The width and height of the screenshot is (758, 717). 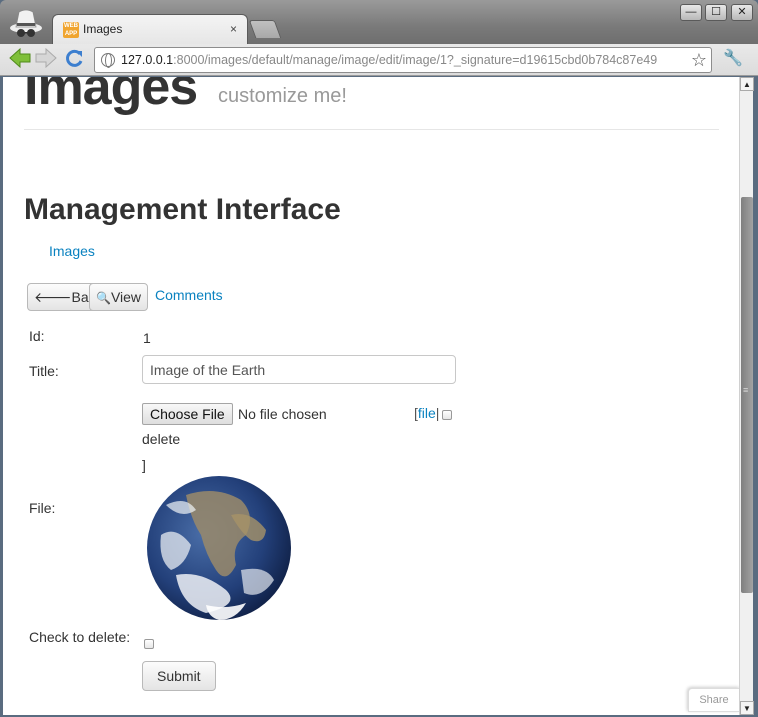 I want to click on check-to-delete-label: Check to delete:, so click(x=80, y=637).